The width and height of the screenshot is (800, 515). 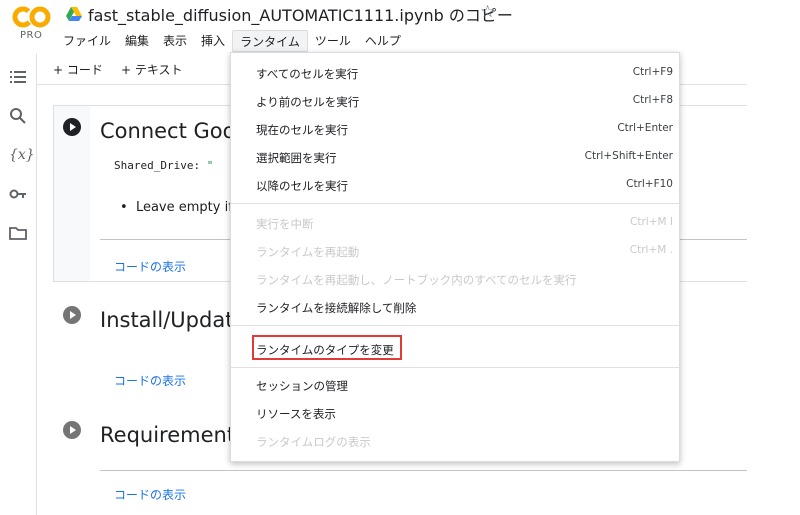 What do you see at coordinates (455, 223) in the screenshot?
I see `menu-item-interrupt: 実行を中断 Ctrl+M I` at bounding box center [455, 223].